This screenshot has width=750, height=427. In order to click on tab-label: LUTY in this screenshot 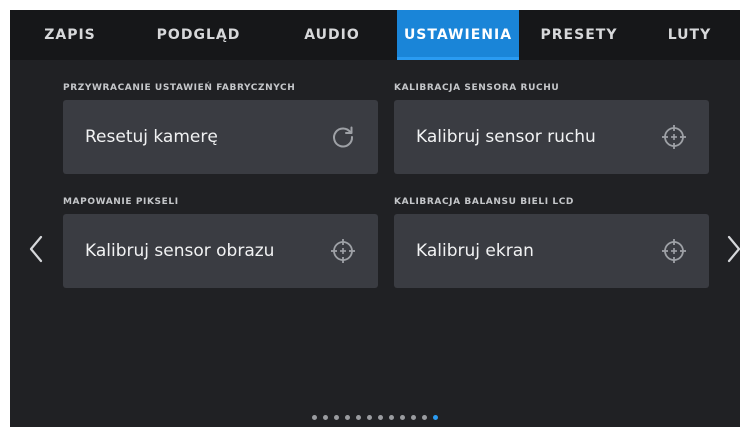, I will do `click(689, 35)`.